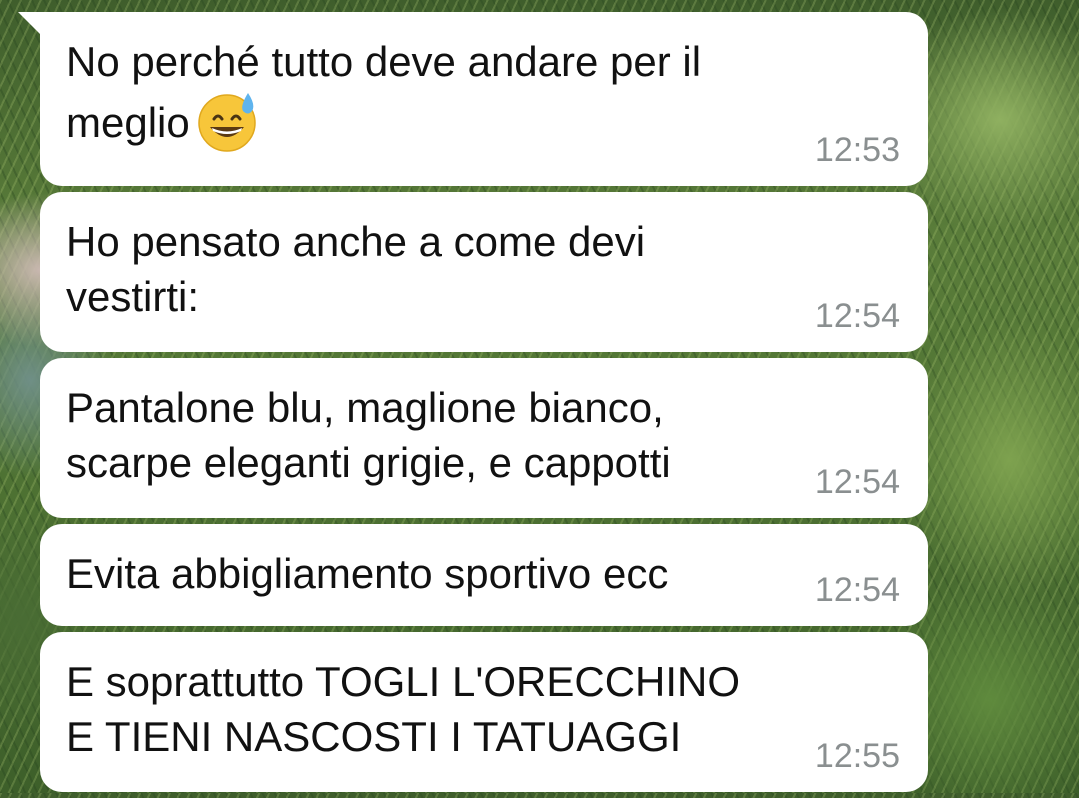 The image size is (1079, 798). Describe the element at coordinates (857, 150) in the screenshot. I see `message-timestamp: 12:53` at that location.